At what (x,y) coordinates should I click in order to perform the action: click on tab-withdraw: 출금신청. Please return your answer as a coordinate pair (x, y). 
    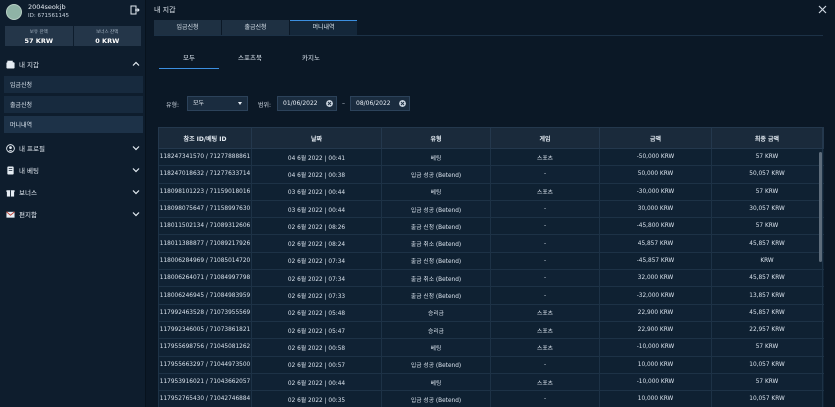
    Looking at the image, I should click on (255, 27).